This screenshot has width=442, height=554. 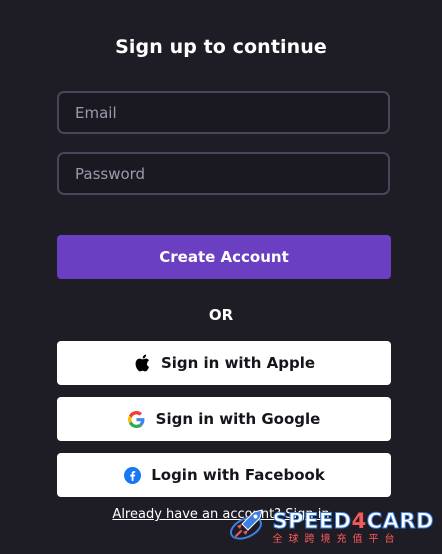 What do you see at coordinates (221, 47) in the screenshot?
I see `page-title: Sign up to continue` at bounding box center [221, 47].